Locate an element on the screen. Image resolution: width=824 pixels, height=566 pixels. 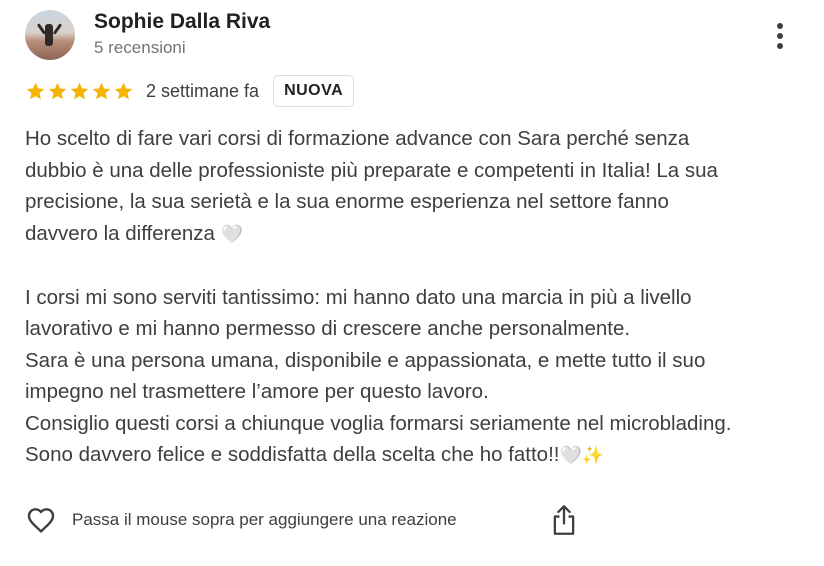
review-meta: 2 settimane fa NUOVA is located at coordinates (190, 91).